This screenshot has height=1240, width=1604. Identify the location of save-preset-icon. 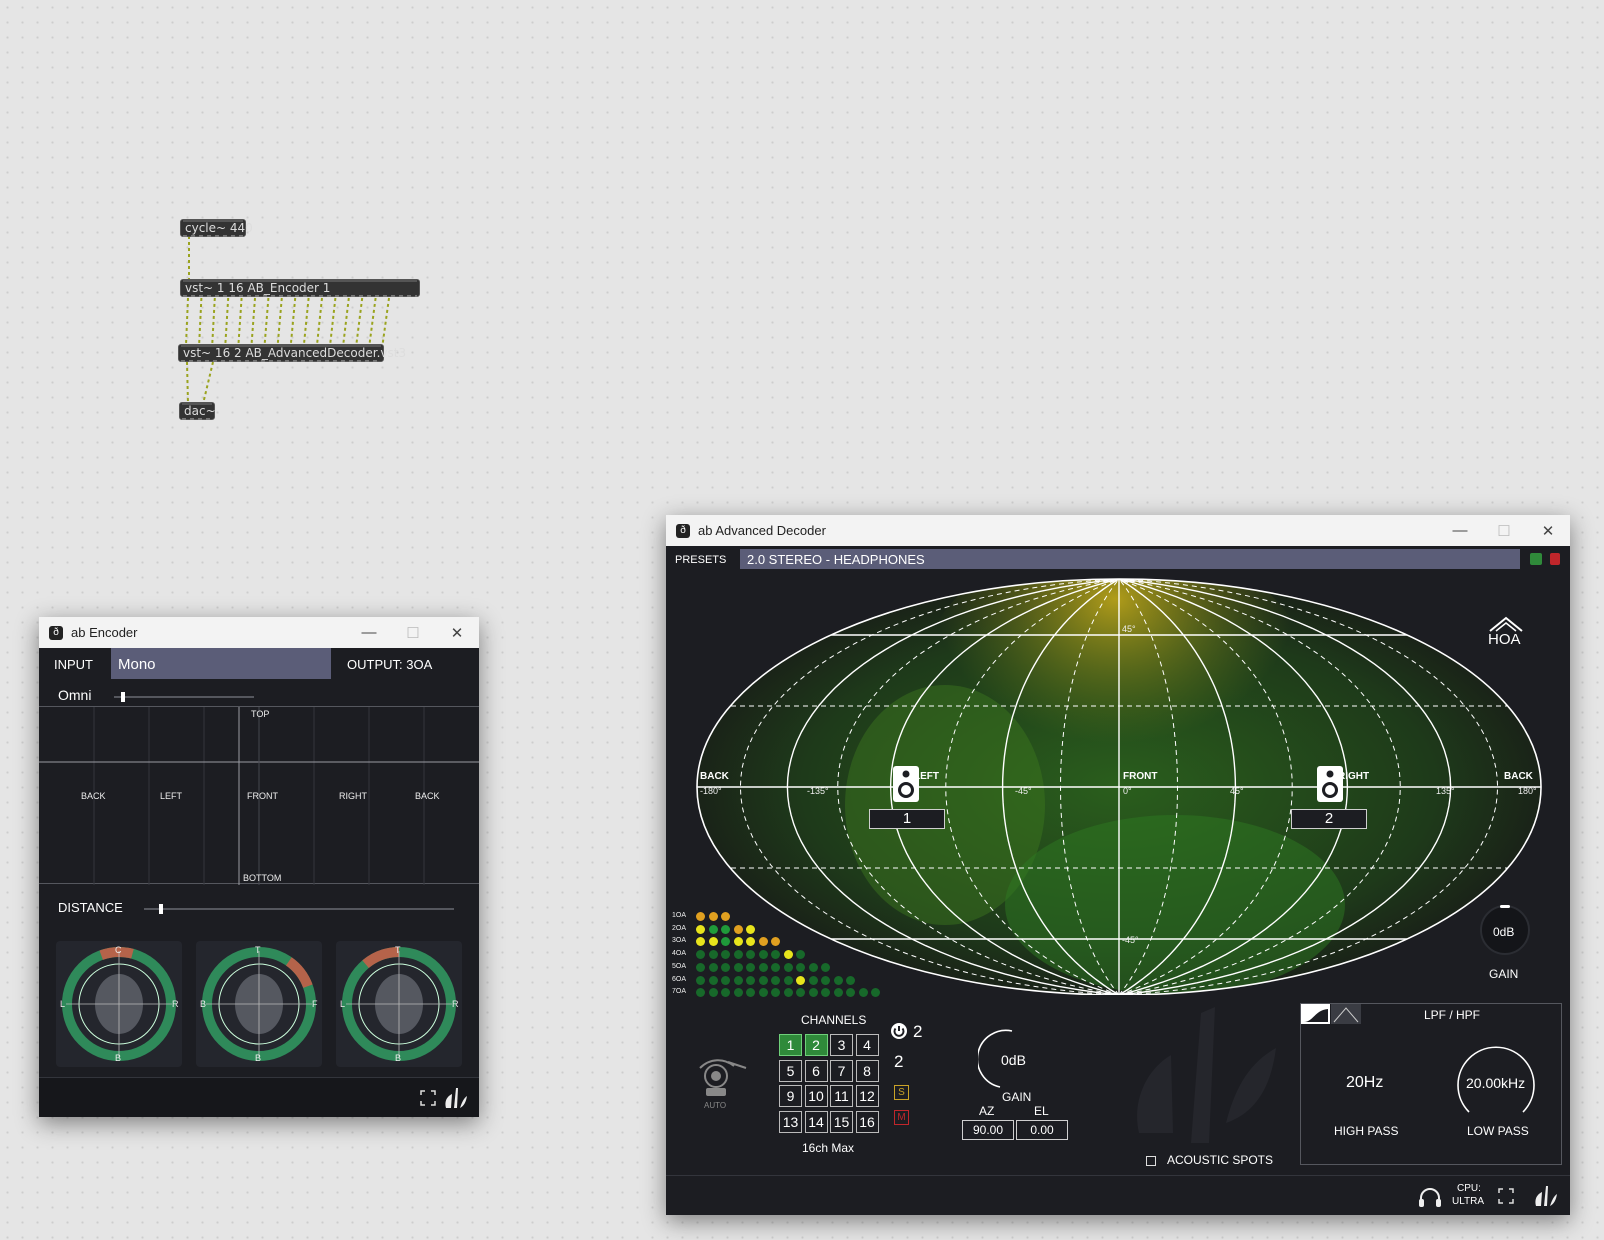
(1536, 559).